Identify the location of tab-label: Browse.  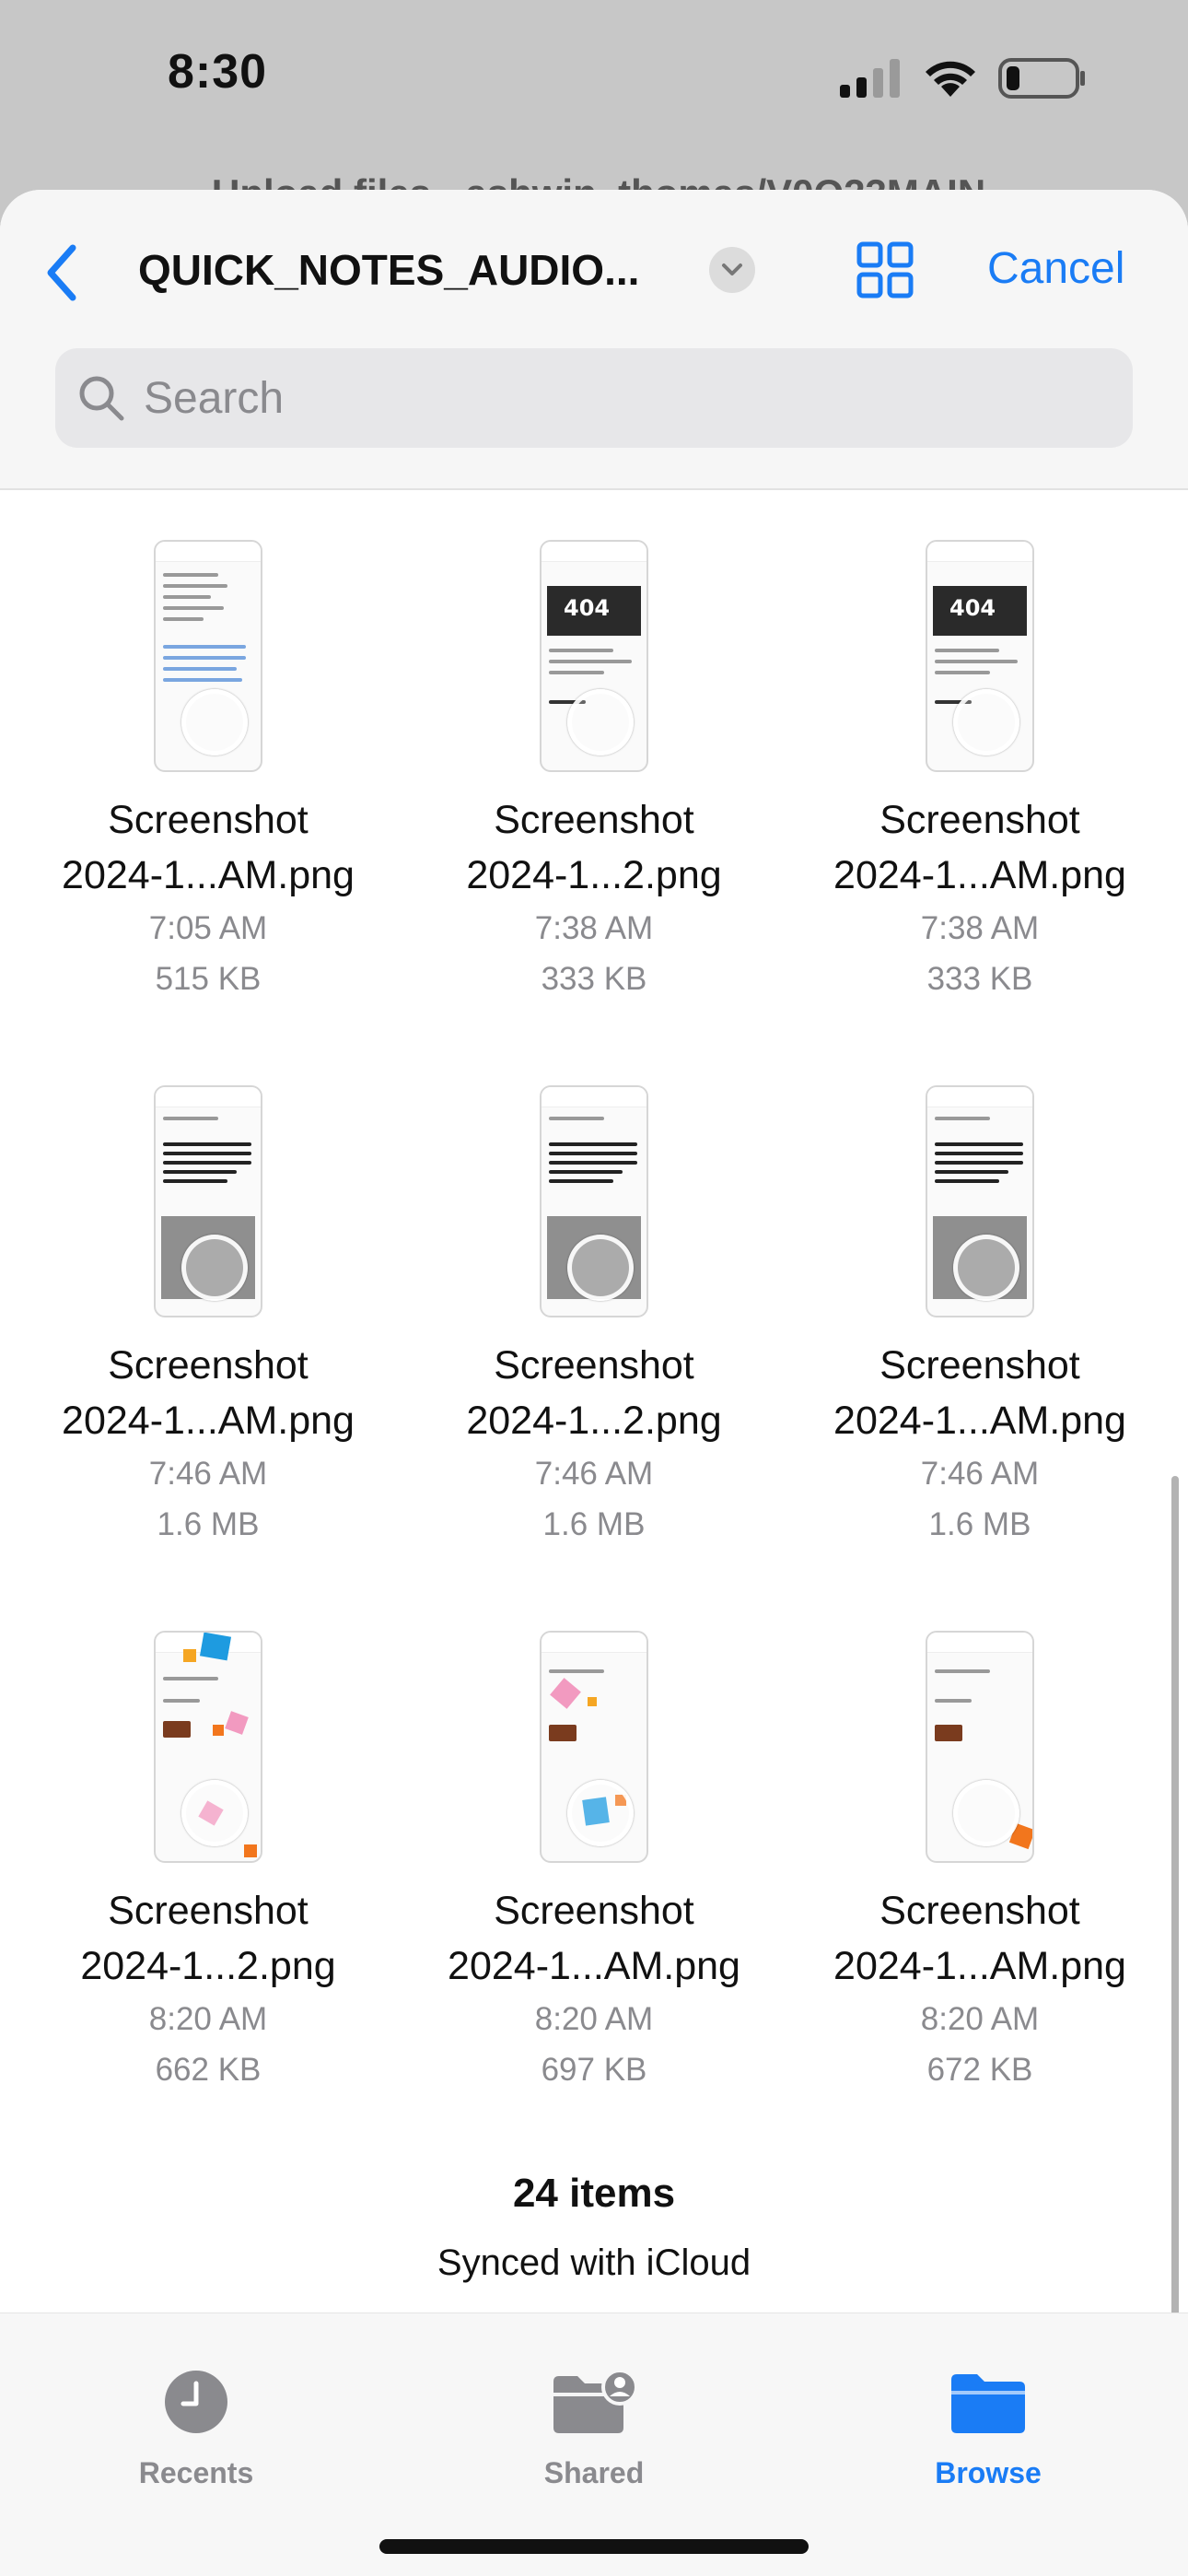
(988, 2472).